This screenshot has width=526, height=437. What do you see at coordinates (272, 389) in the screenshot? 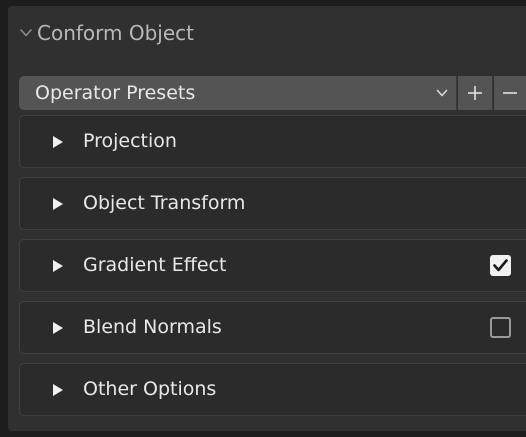
I see `subpanel-other-options: Other Options` at bounding box center [272, 389].